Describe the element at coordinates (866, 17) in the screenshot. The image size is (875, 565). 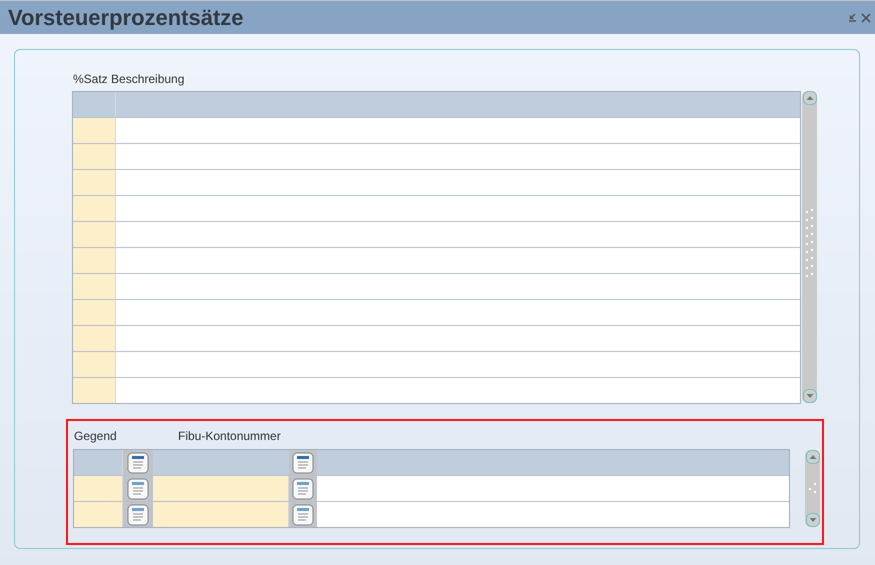
I see `close-icon` at that location.